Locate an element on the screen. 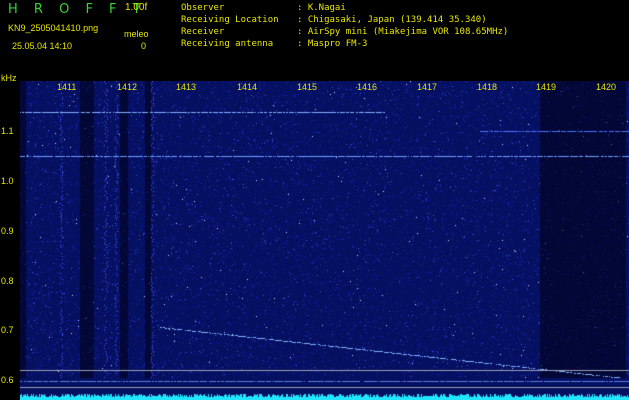 Image resolution: width=629 pixels, height=400 pixels. info-value-antenna: : Maspro FM-3 is located at coordinates (332, 44).